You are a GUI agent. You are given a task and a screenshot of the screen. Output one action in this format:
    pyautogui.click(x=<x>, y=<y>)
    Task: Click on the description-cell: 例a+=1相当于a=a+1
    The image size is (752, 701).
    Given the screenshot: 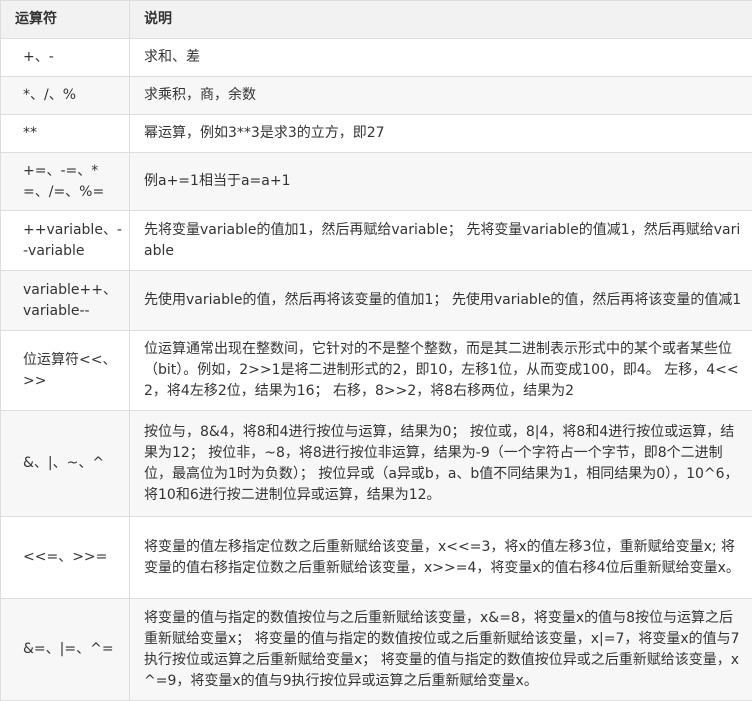 What is the action you would take?
    pyautogui.click(x=441, y=182)
    